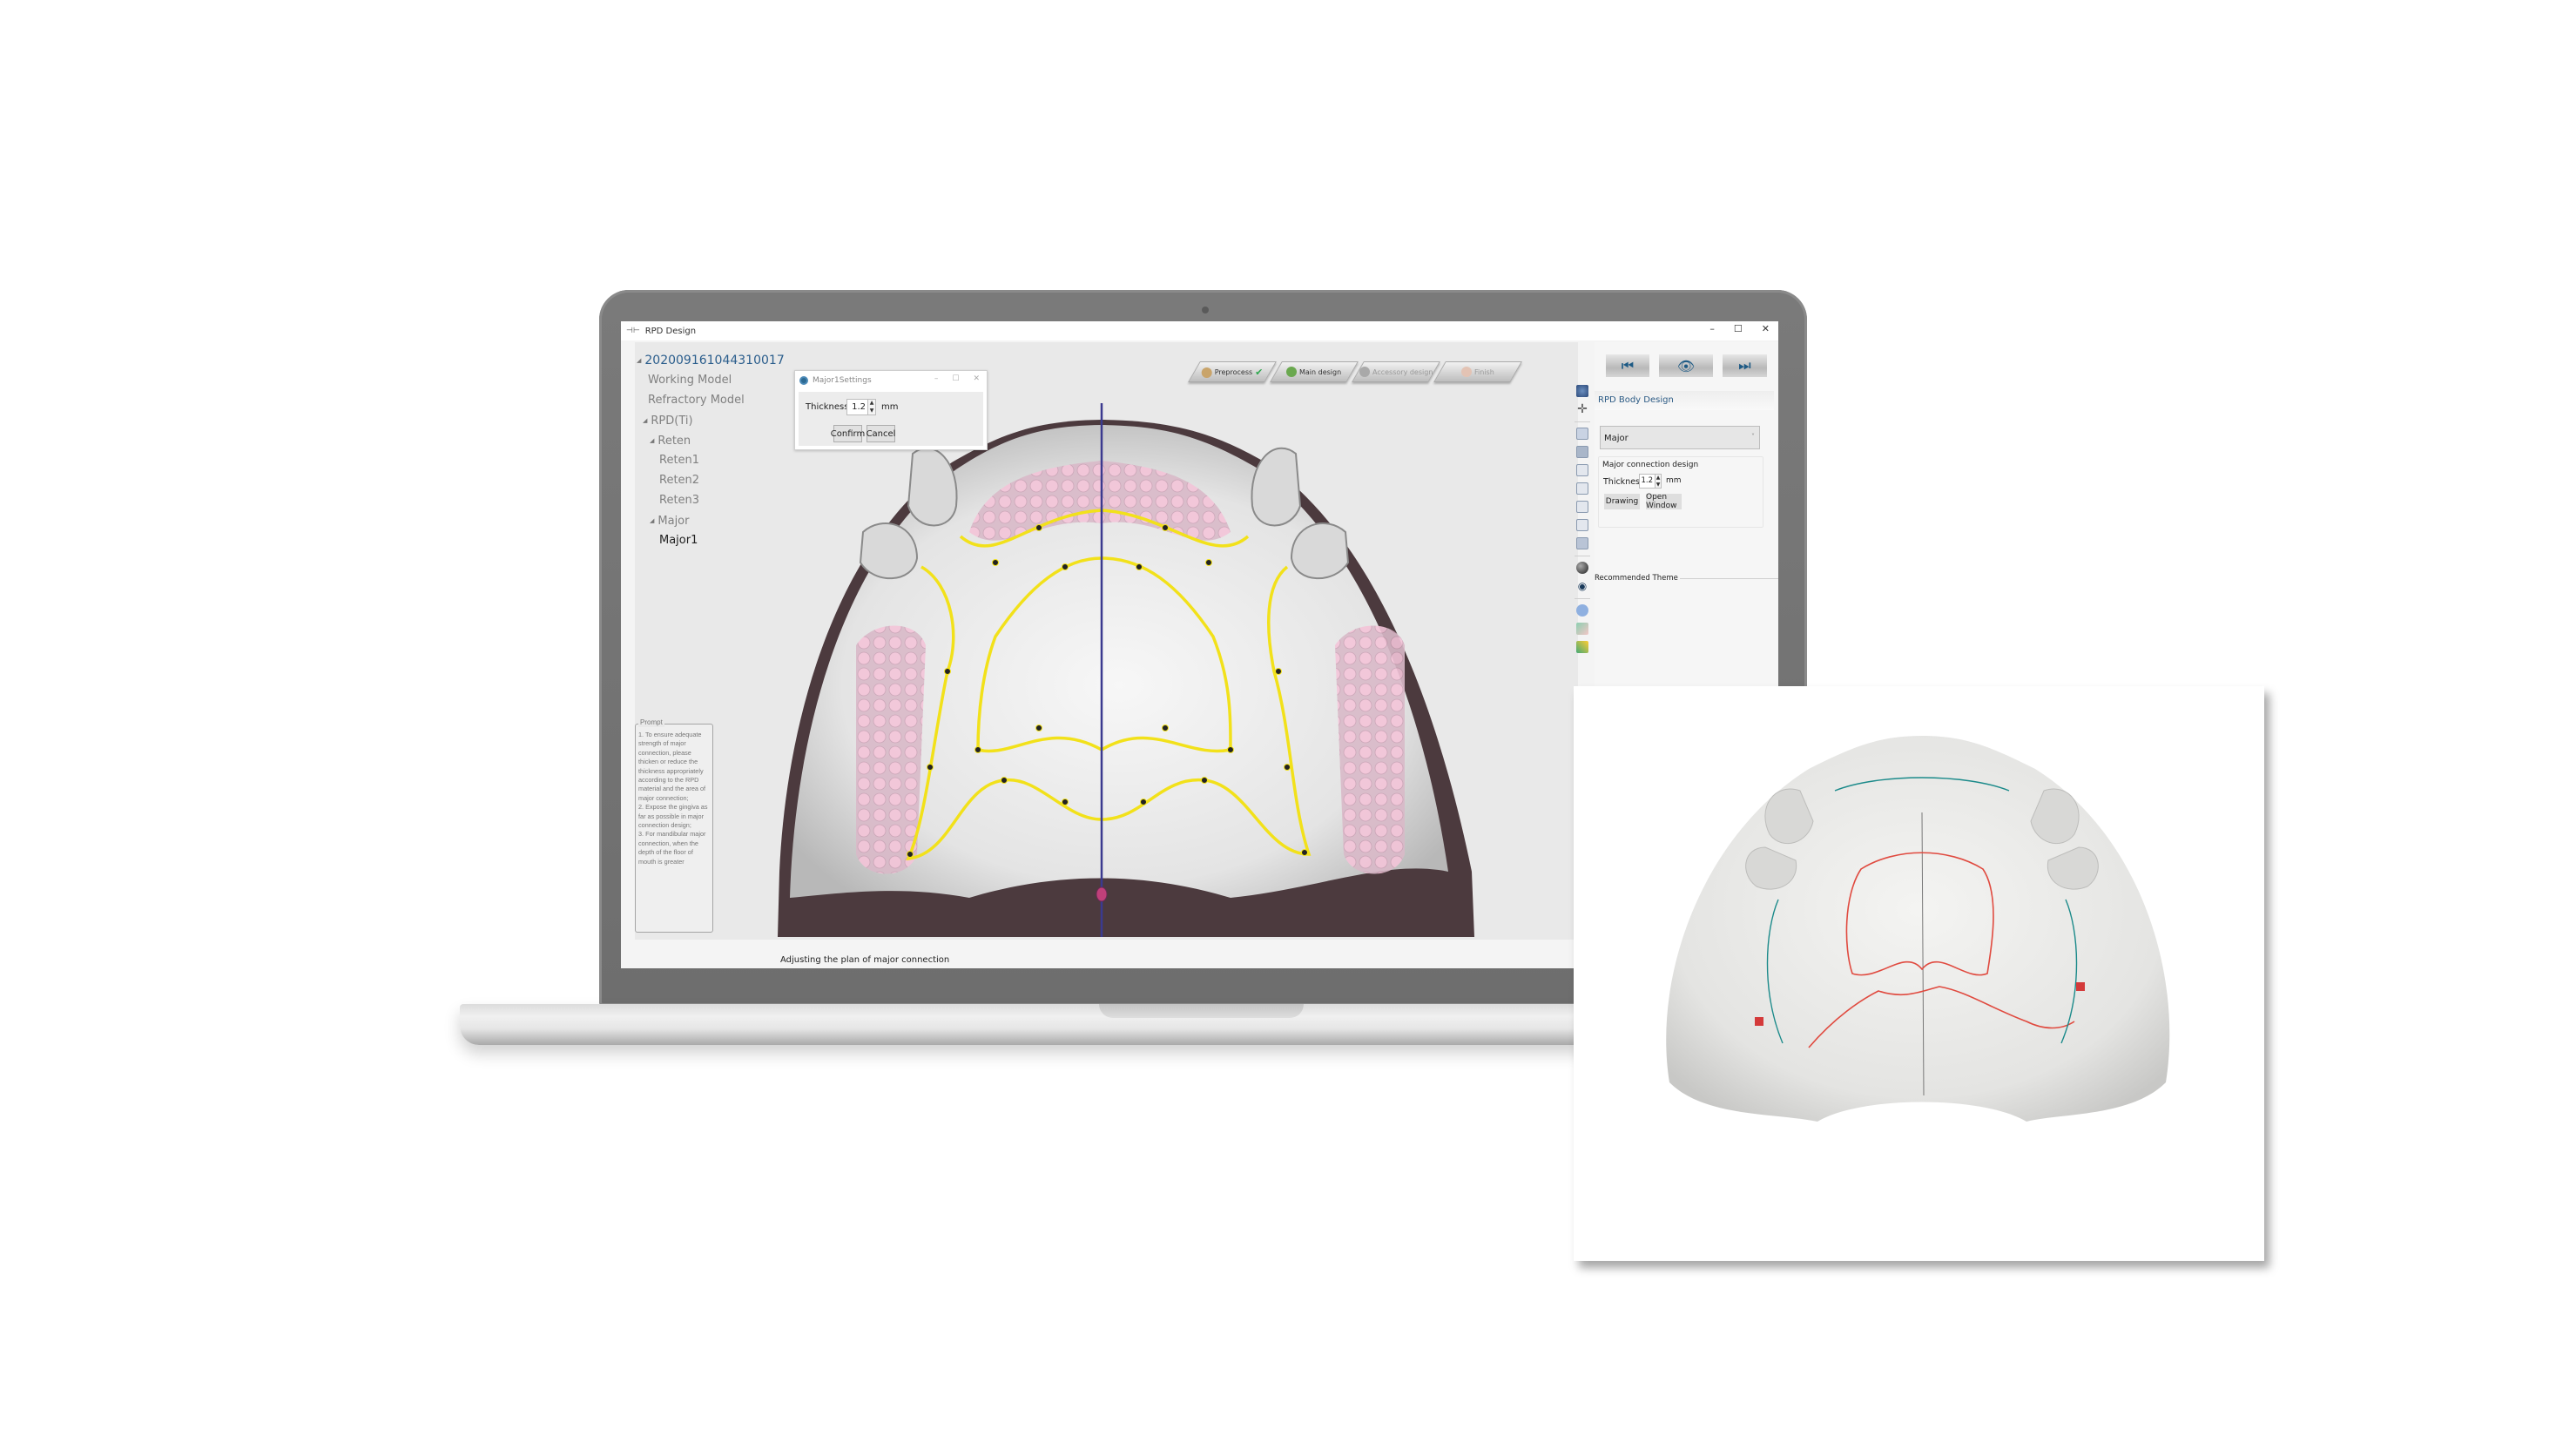 The width and height of the screenshot is (2576, 1449). Describe the element at coordinates (1583, 533) in the screenshot. I see `view-toolbar: ✛ ◉` at that location.